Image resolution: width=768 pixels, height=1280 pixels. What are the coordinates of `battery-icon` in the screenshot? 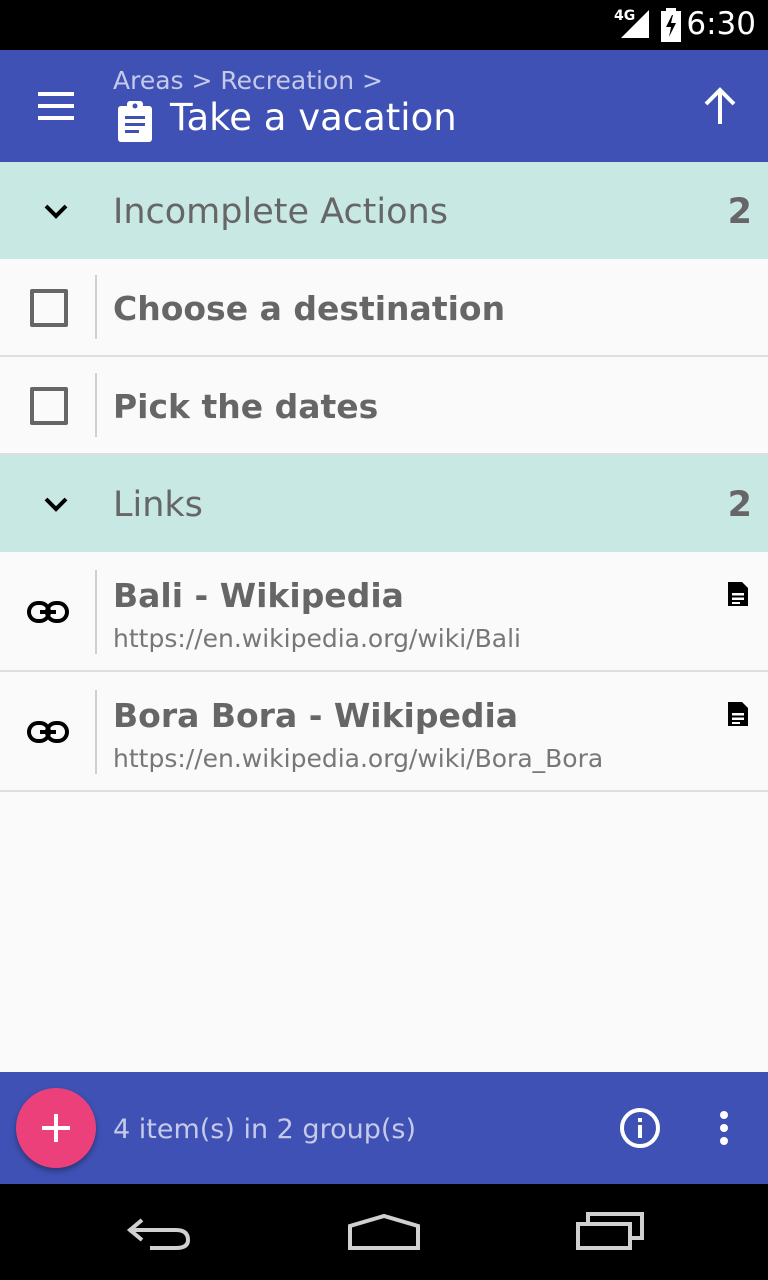 It's located at (671, 25).